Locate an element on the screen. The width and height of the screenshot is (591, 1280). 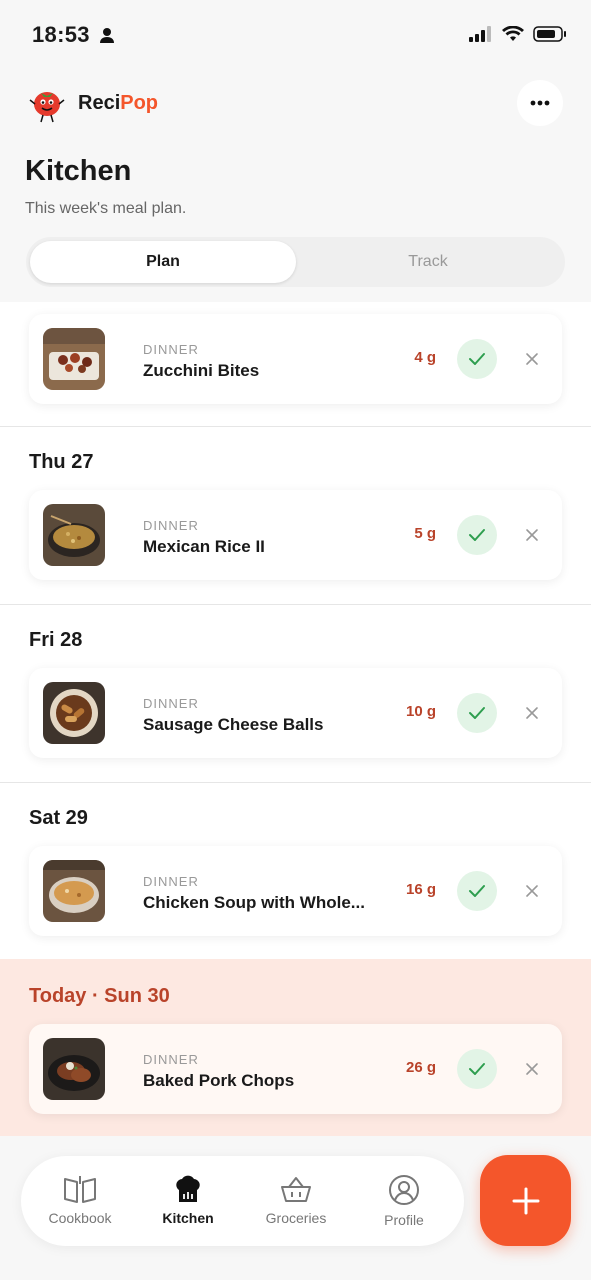
add-meal-button is located at coordinates (525, 1200).